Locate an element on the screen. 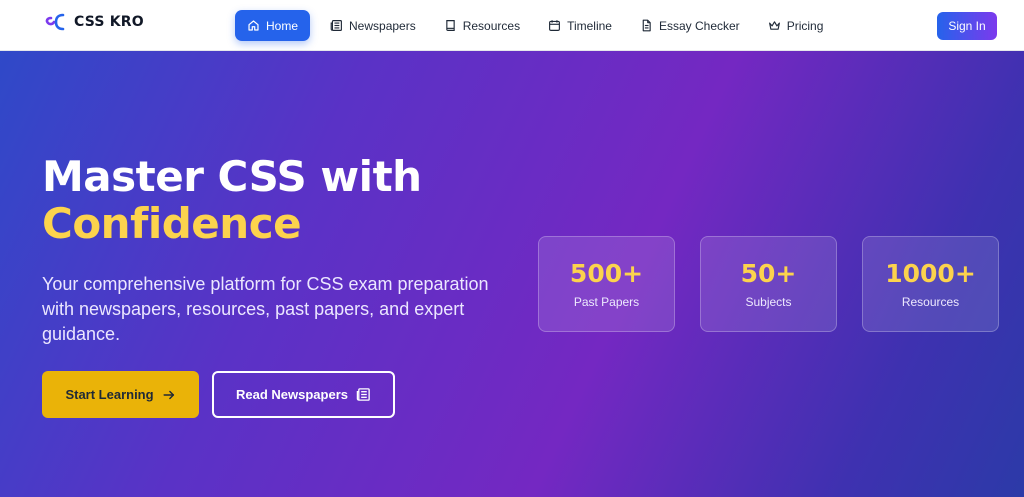  nav-item-home: Home is located at coordinates (273, 25).